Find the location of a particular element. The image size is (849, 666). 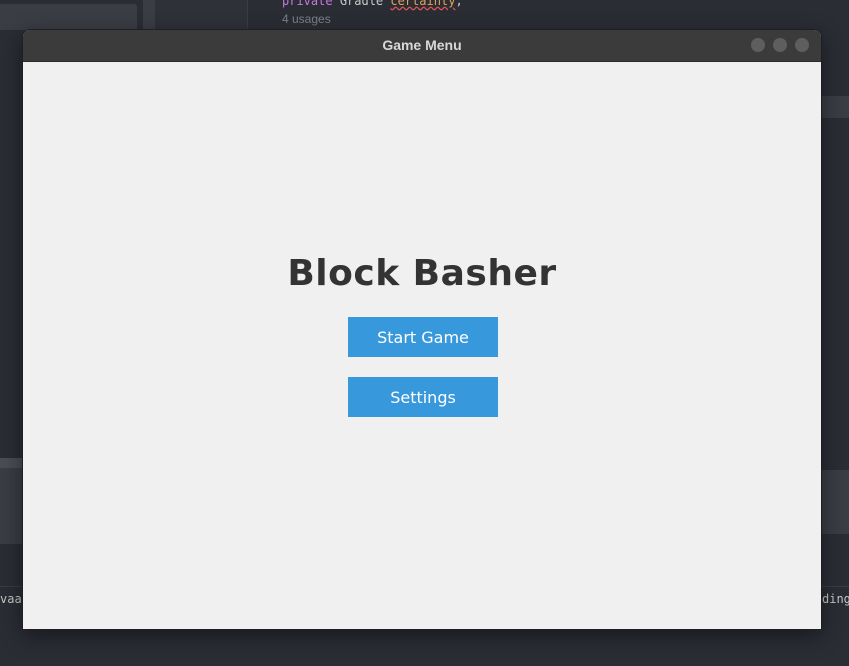

settings-button: Settings is located at coordinates (423, 397).